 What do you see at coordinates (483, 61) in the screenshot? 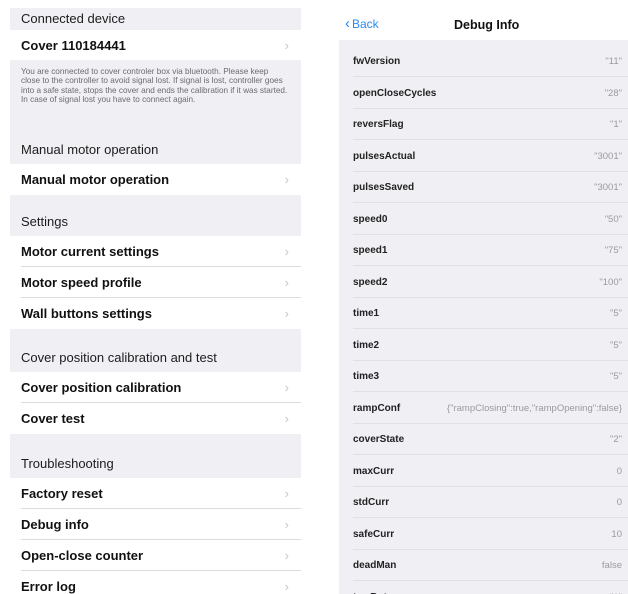
I see `debug-row-fwVersion: fwVersion "11"` at bounding box center [483, 61].